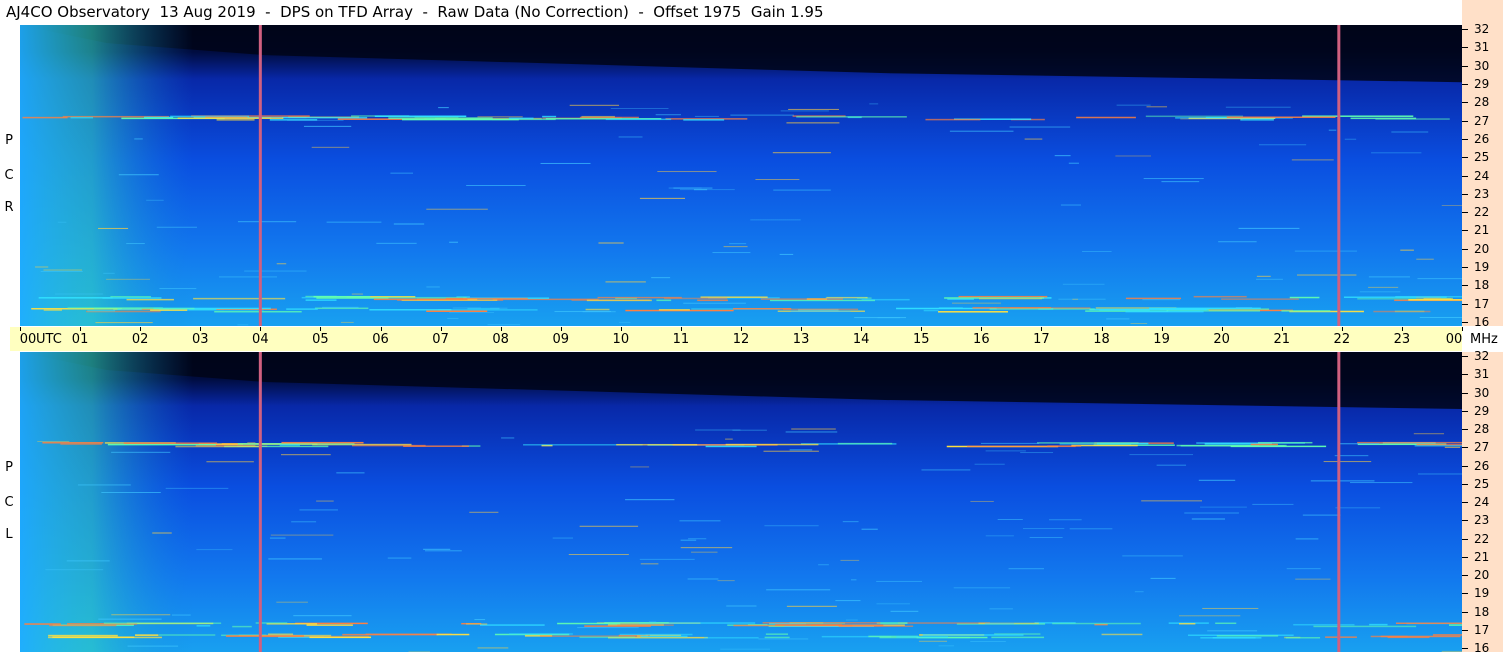 Image resolution: width=1503 pixels, height=672 pixels. What do you see at coordinates (1482, 47) in the screenshot?
I see `frequency-tick-label: 31` at bounding box center [1482, 47].